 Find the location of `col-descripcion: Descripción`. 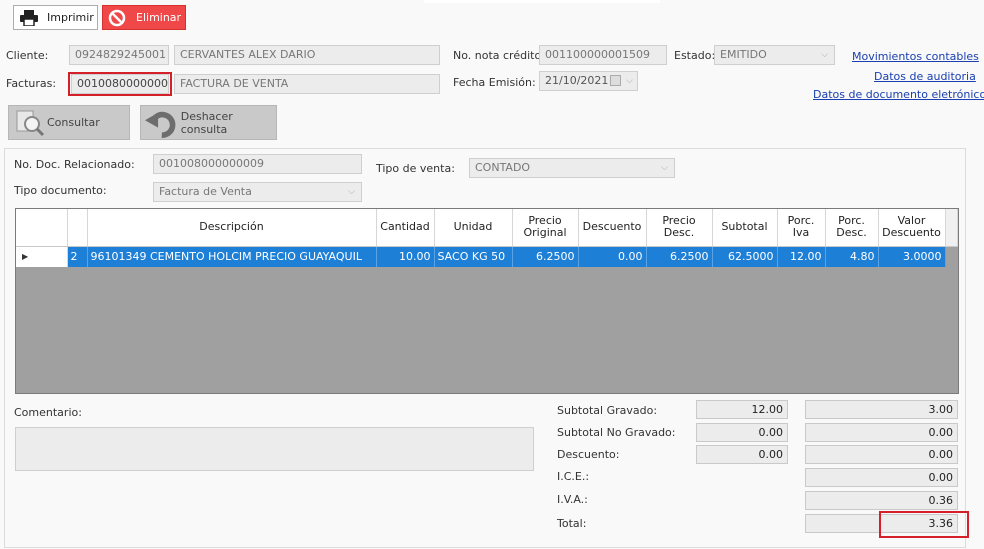

col-descripcion: Descripción is located at coordinates (232, 228).